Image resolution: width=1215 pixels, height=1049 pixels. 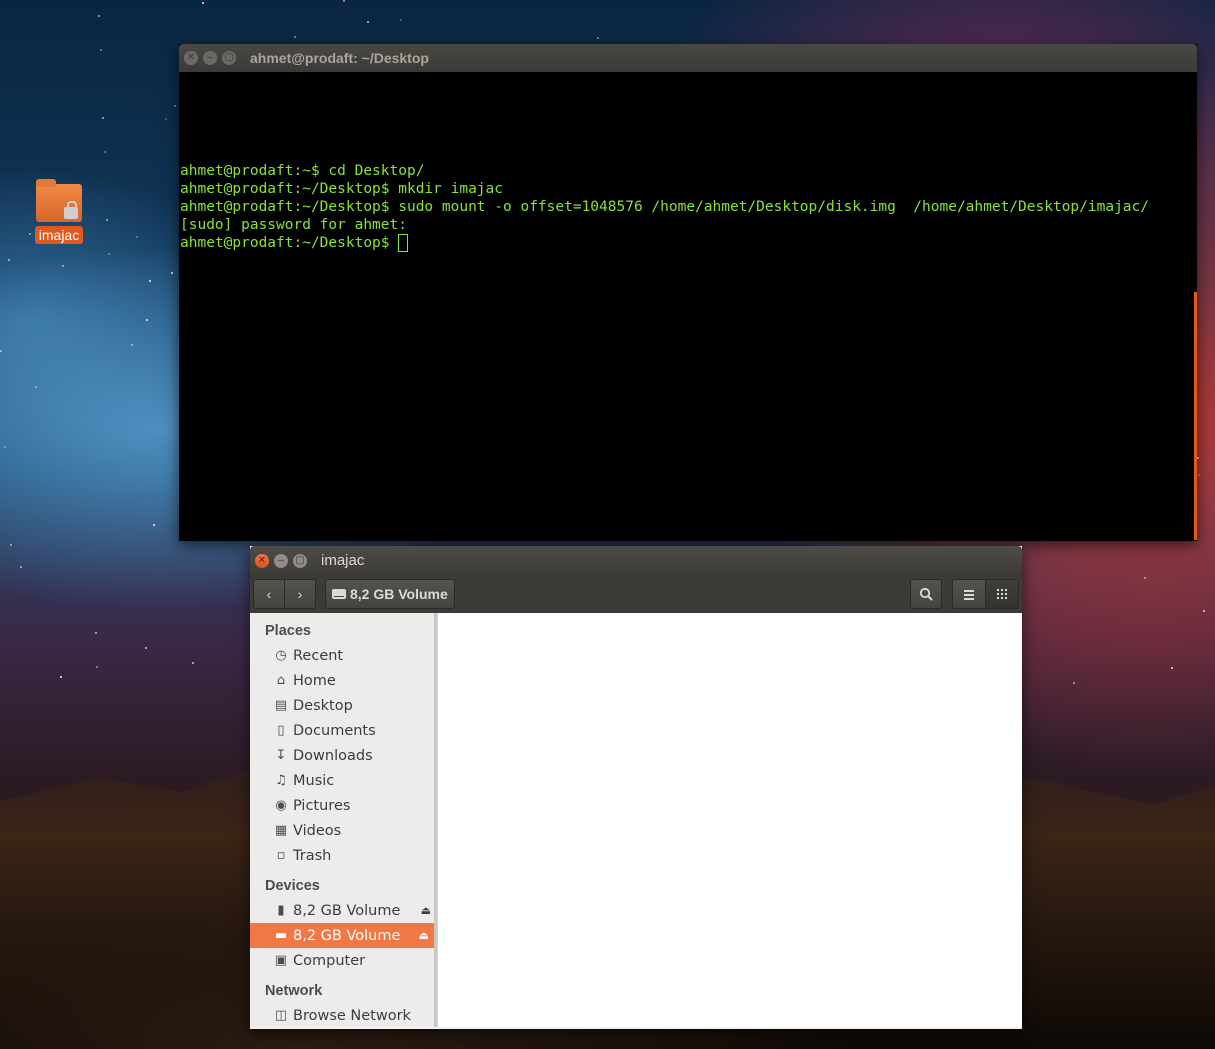 I want to click on desktop-folder-imajac: imajac, so click(x=59, y=212).